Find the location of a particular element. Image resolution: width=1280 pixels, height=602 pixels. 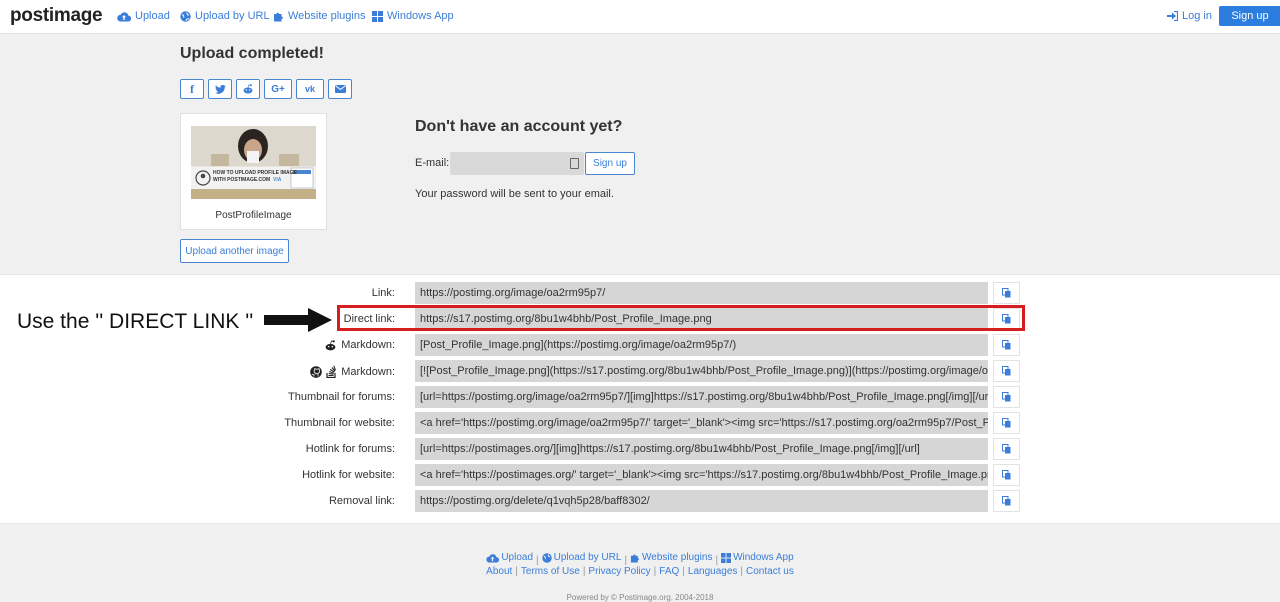

share-vk-button: vk is located at coordinates (310, 89).